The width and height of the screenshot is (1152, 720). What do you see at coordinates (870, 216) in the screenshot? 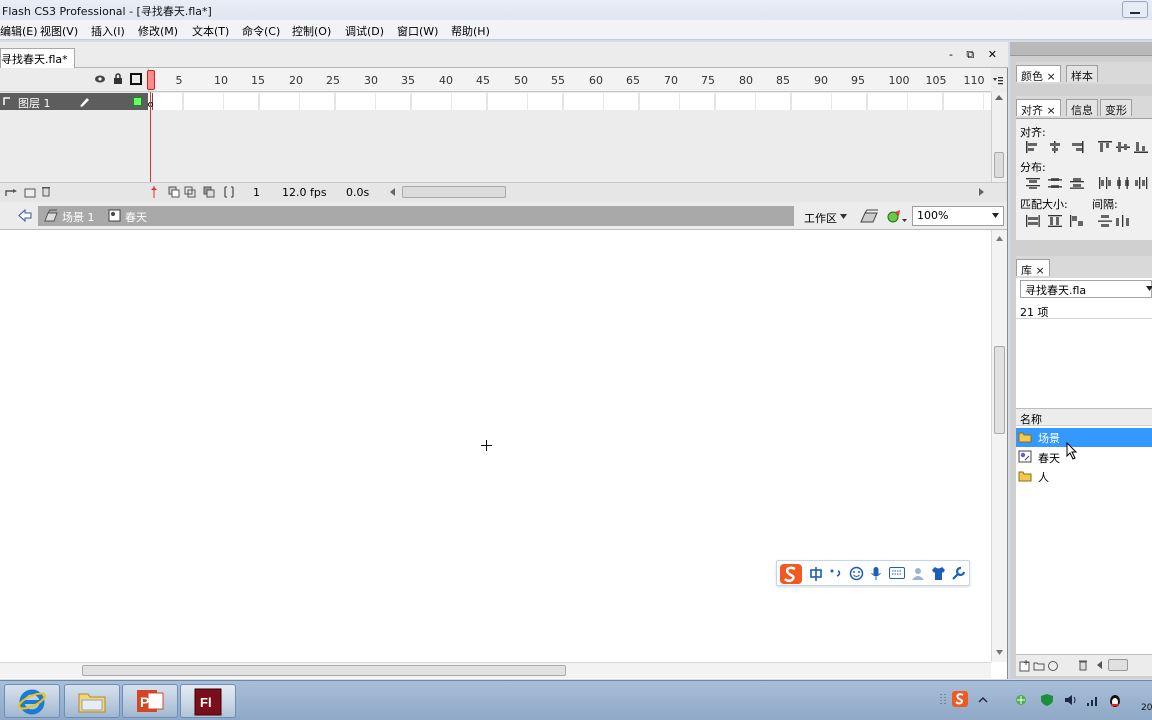
I see `edit-scene-icon` at bounding box center [870, 216].